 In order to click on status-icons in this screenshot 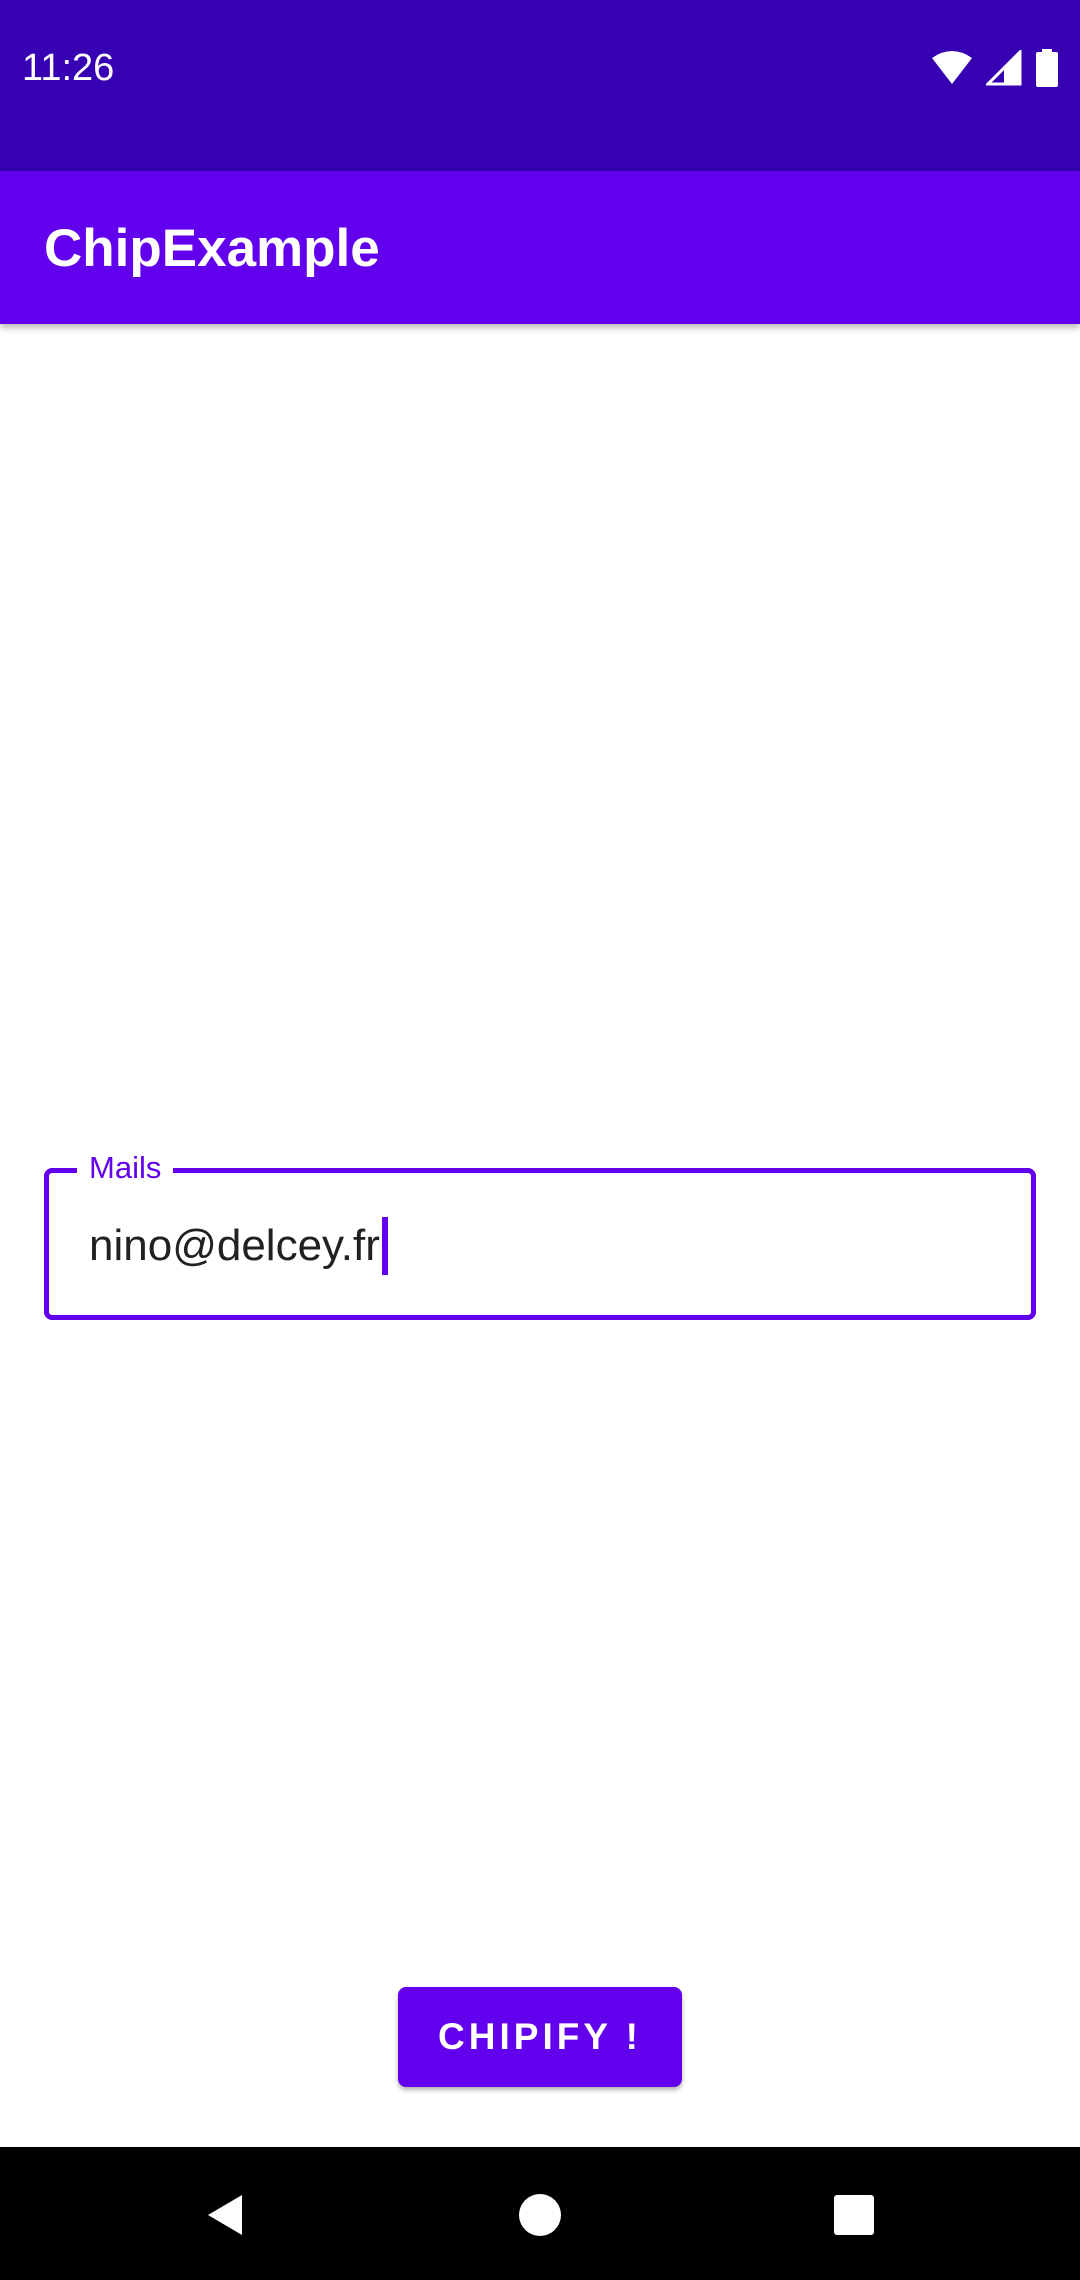, I will do `click(995, 68)`.